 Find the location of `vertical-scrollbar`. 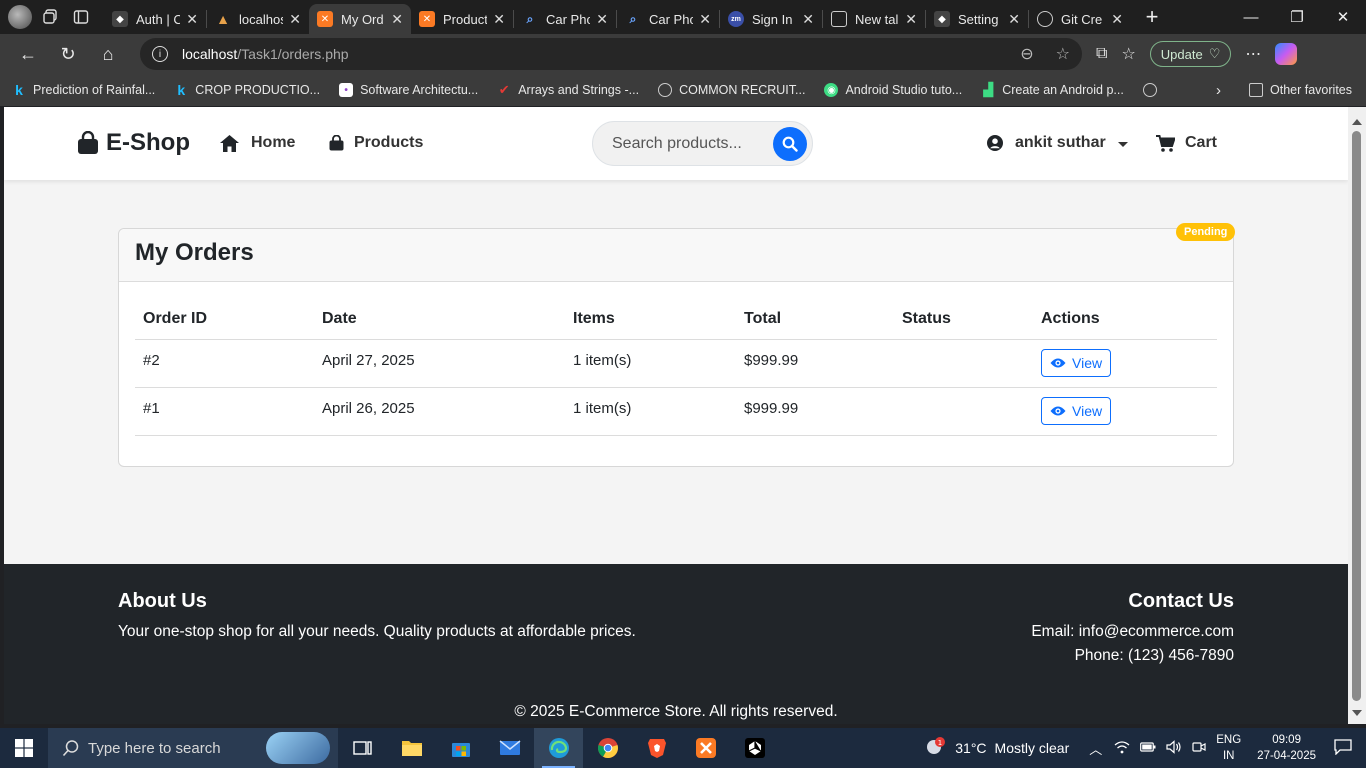

vertical-scrollbar is located at coordinates (1357, 415).